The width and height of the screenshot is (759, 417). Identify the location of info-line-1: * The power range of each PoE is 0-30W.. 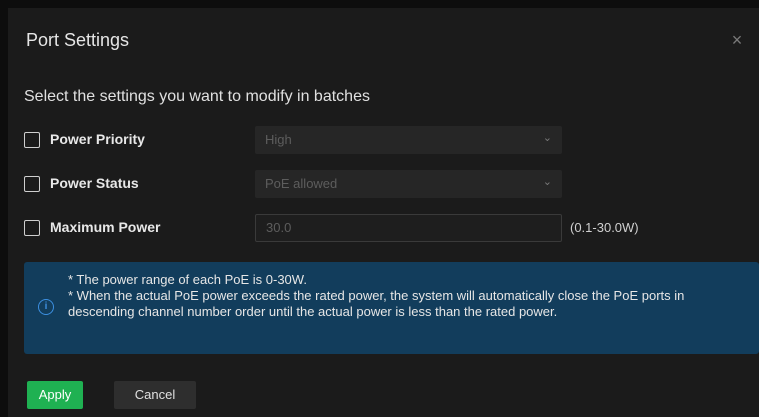
(187, 279).